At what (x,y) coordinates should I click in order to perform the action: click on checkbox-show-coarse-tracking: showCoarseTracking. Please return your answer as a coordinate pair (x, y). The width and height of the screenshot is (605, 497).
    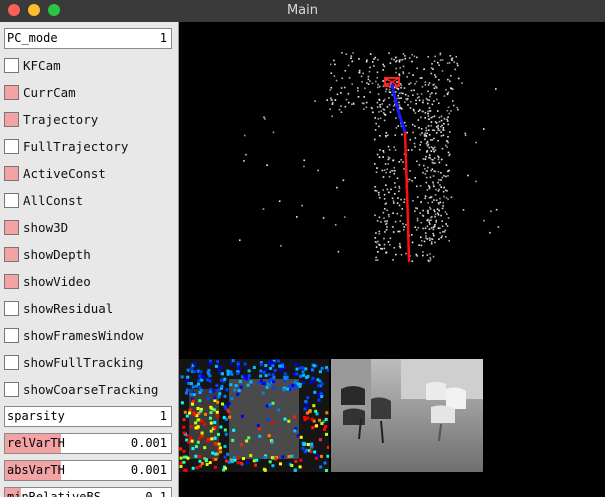
    Looking at the image, I should click on (81, 390).